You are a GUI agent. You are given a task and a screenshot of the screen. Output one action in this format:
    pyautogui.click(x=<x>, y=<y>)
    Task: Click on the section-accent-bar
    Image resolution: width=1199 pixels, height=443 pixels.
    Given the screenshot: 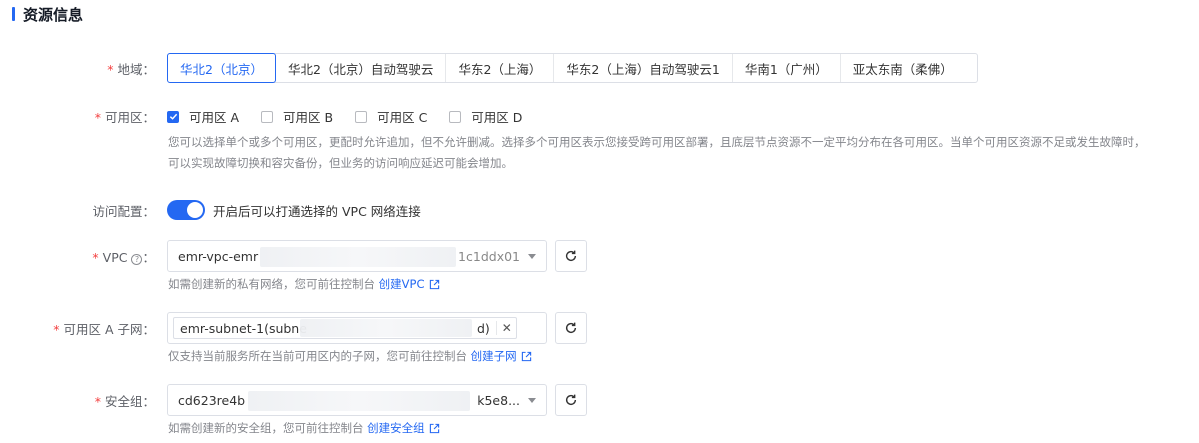 What is the action you would take?
    pyautogui.click(x=13, y=14)
    